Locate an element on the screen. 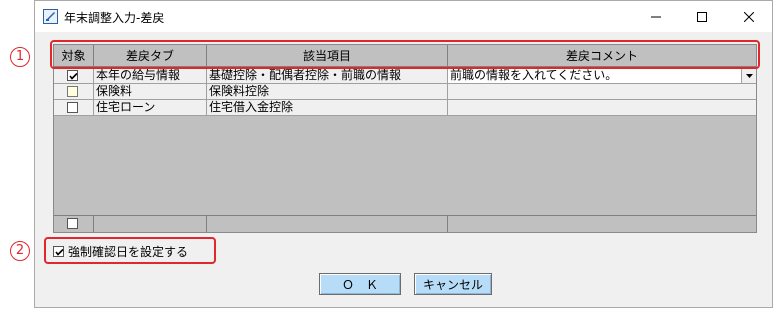 Image resolution: width=775 pixels, height=310 pixels. comment-value: 前職の情報を入れてください。 is located at coordinates (534, 75).